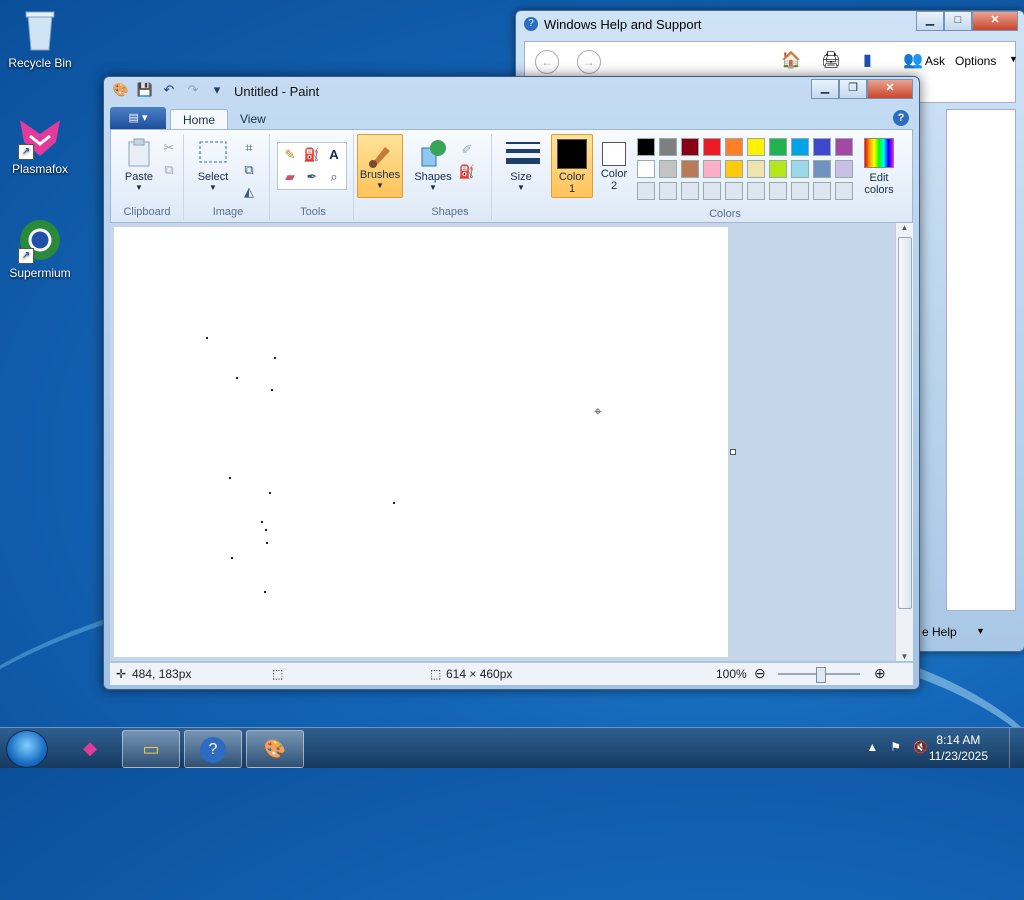 The image size is (1024, 900). Describe the element at coordinates (217, 90) in the screenshot. I see `qat-dropdown-icon: ▾` at that location.